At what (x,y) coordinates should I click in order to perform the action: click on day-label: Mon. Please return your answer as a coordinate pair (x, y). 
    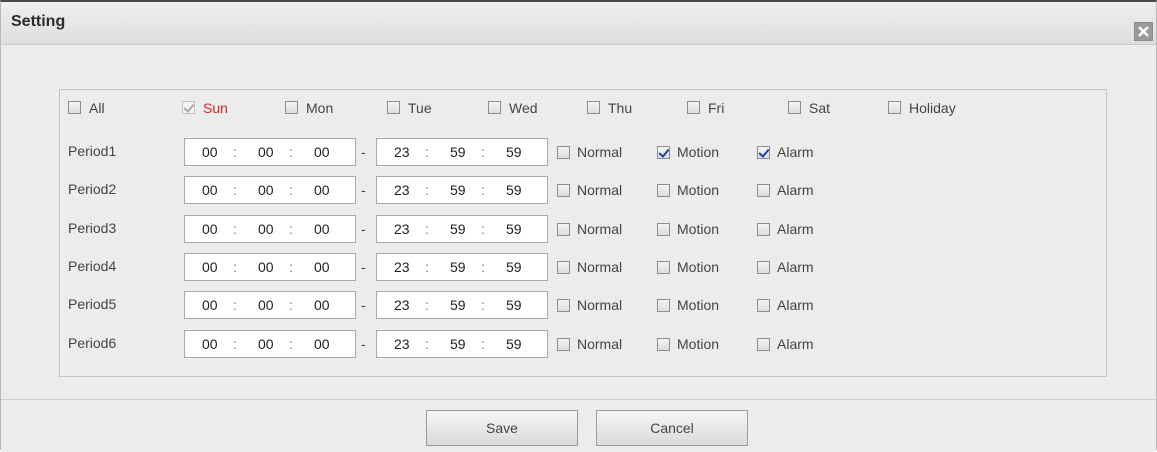
    Looking at the image, I should click on (320, 108).